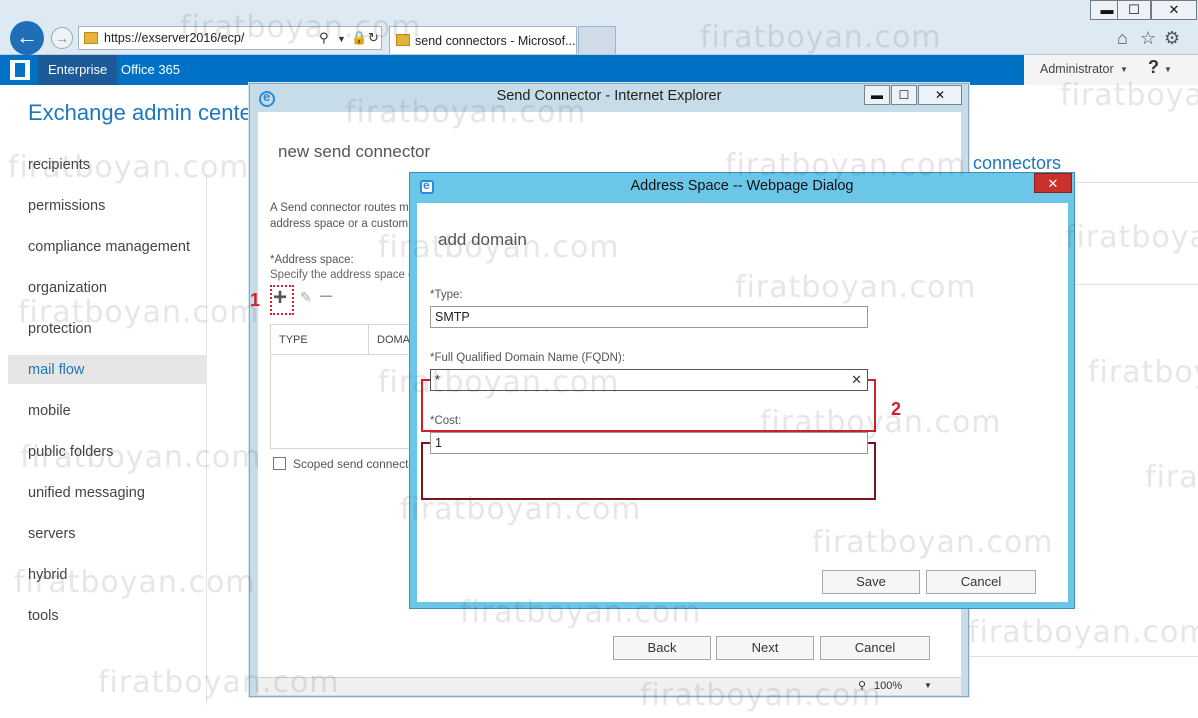 The image size is (1198, 718). What do you see at coordinates (862, 686) in the screenshot?
I see `zoom-icon: ⚲` at bounding box center [862, 686].